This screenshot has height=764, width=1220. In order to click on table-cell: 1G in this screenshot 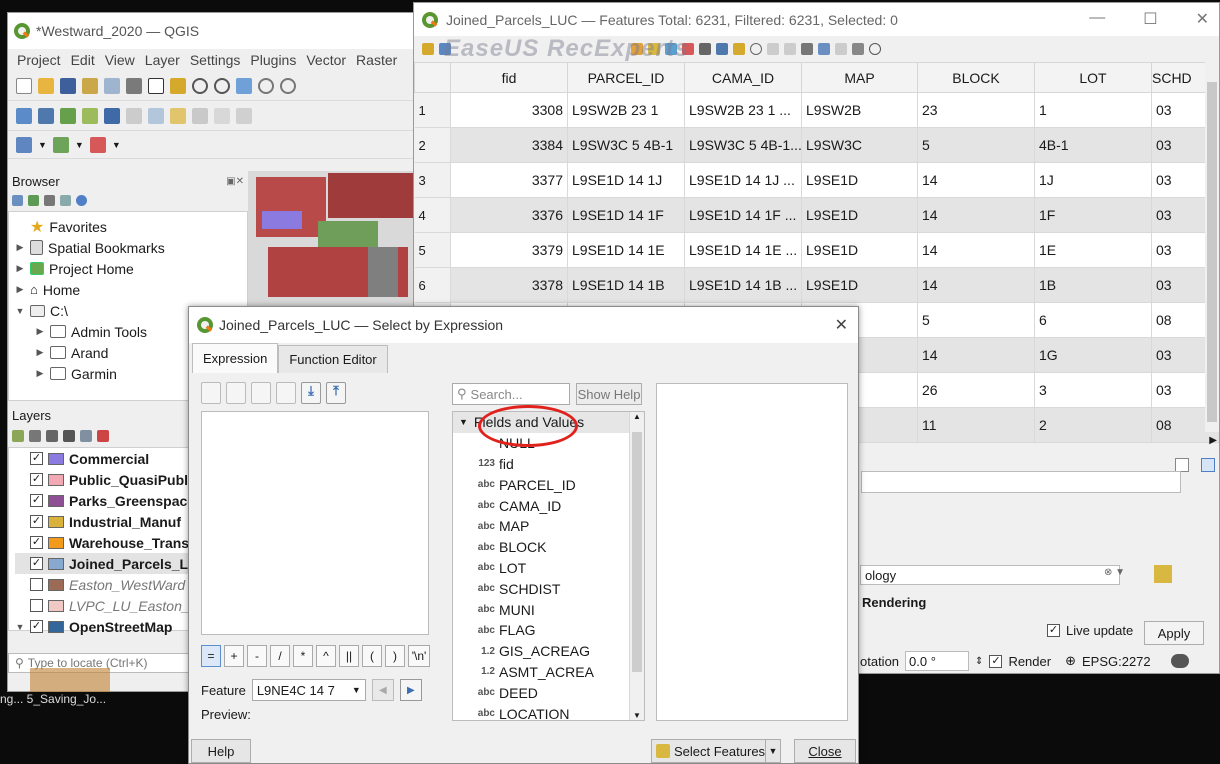, I will do `click(1093, 355)`.